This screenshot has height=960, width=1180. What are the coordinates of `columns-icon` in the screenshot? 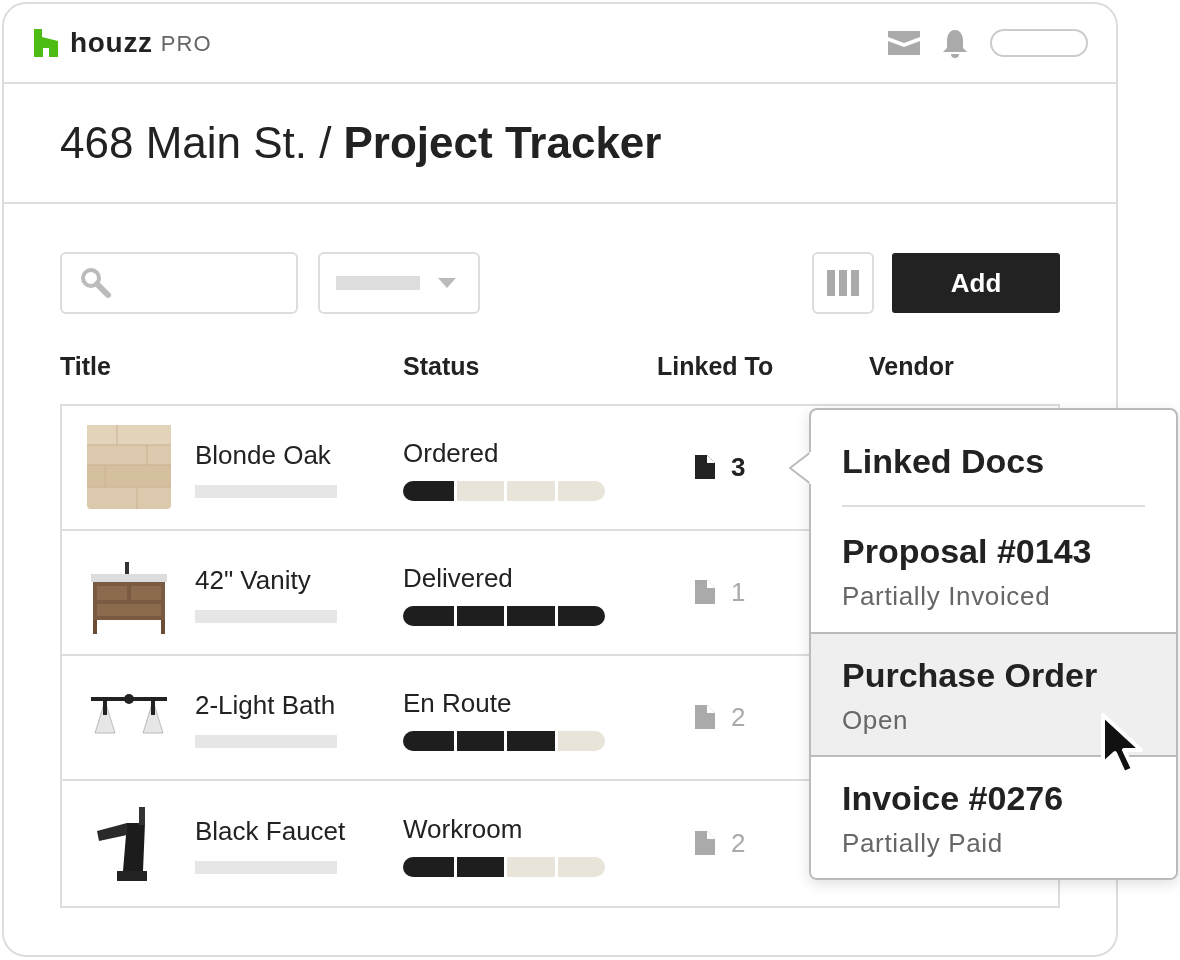 It's located at (843, 283).